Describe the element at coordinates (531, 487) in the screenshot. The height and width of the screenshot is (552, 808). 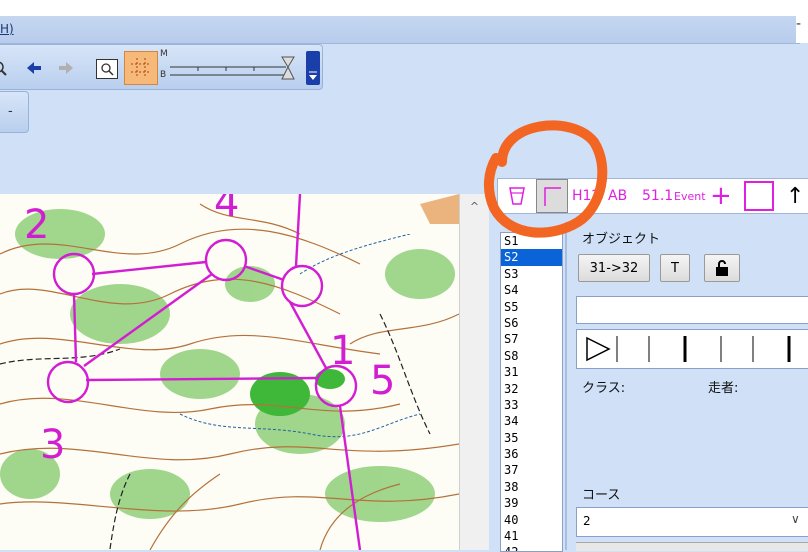
I see `list-item: 38` at that location.